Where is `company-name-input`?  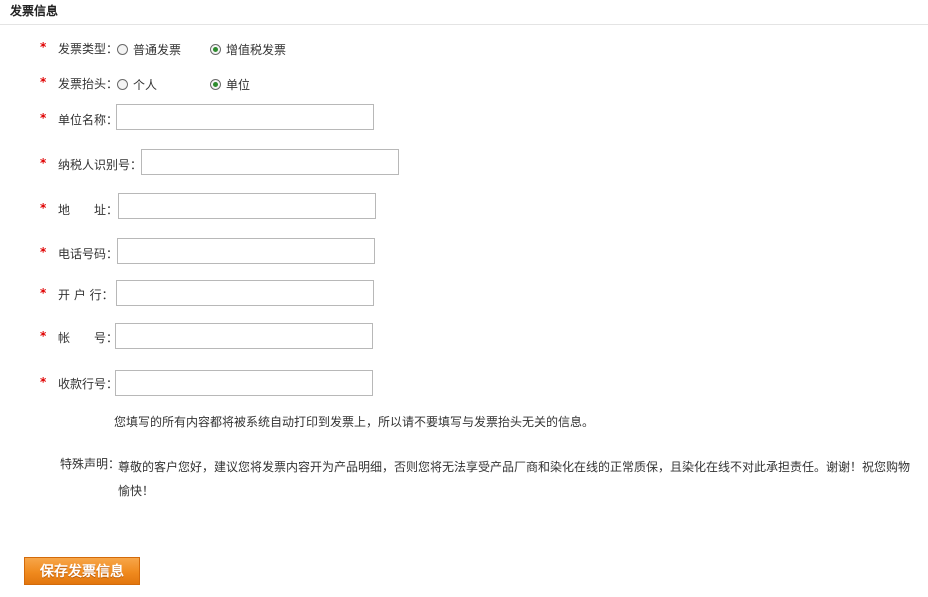 company-name-input is located at coordinates (245, 117).